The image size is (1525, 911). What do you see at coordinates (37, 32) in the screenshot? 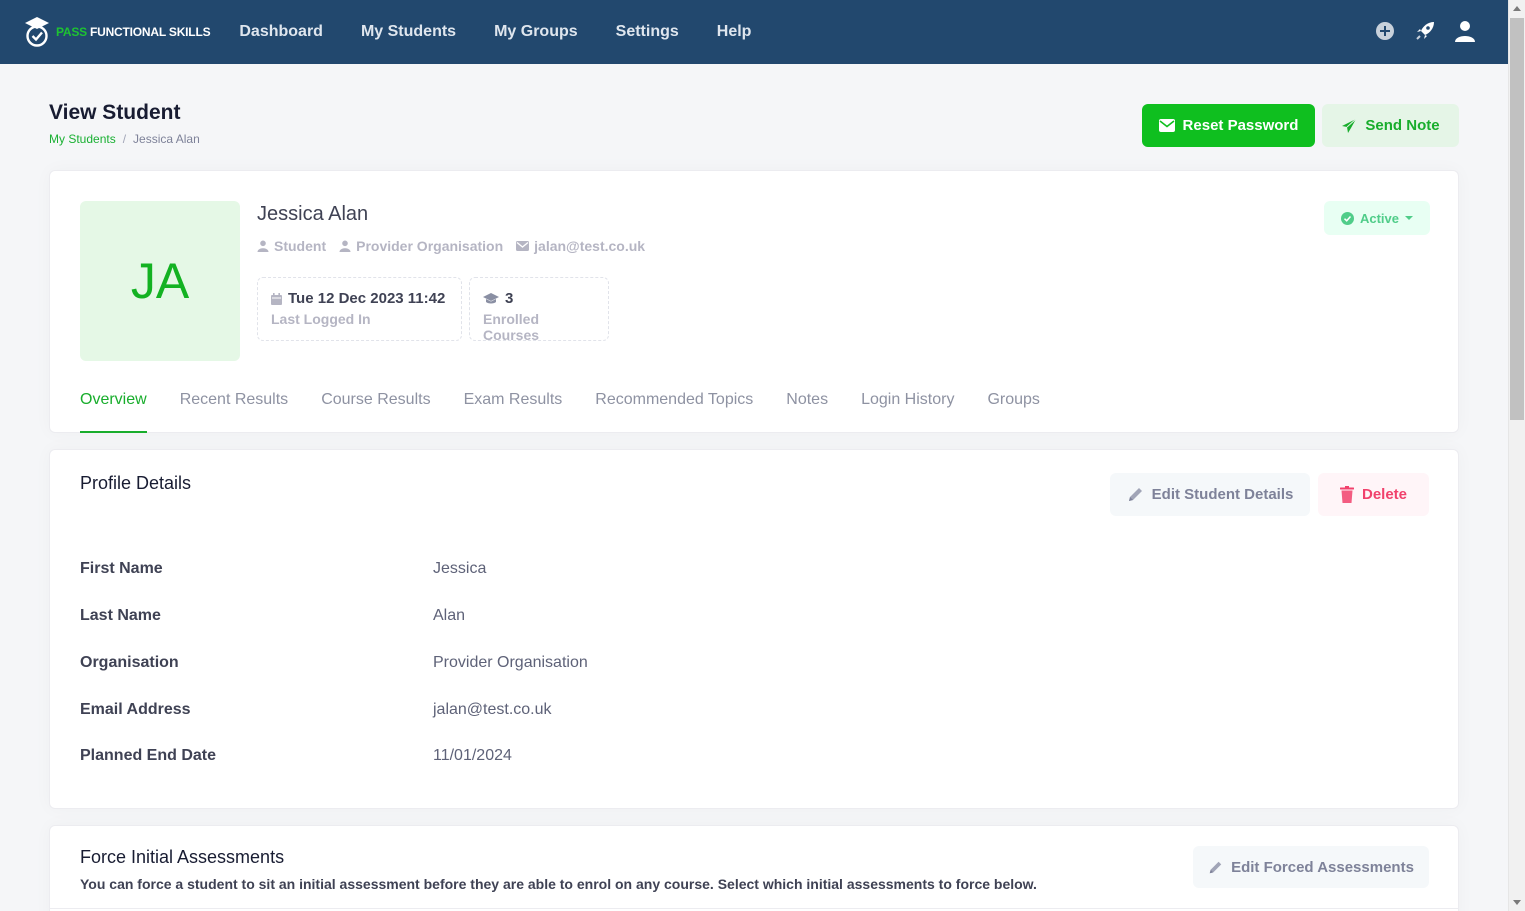
I see `graduation-check-icon` at bounding box center [37, 32].